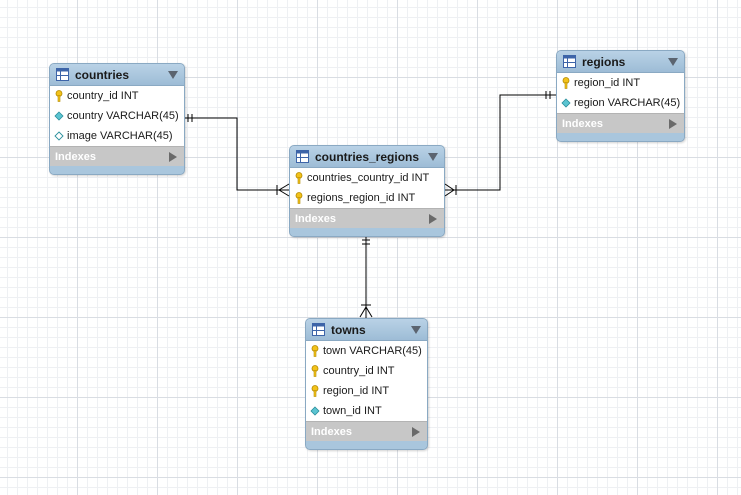 This screenshot has height=495, width=741. What do you see at coordinates (102, 74) in the screenshot?
I see `entity-title: countries` at bounding box center [102, 74].